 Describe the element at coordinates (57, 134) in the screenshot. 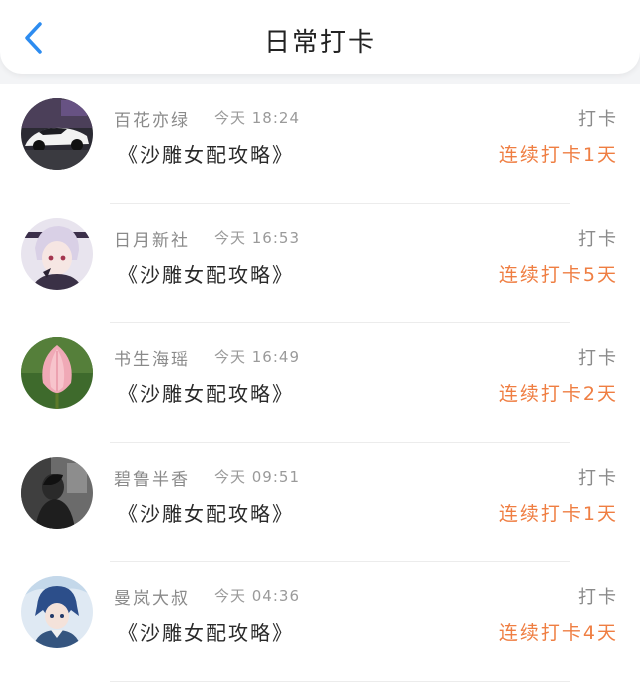

I see `sports-car-avatar` at that location.